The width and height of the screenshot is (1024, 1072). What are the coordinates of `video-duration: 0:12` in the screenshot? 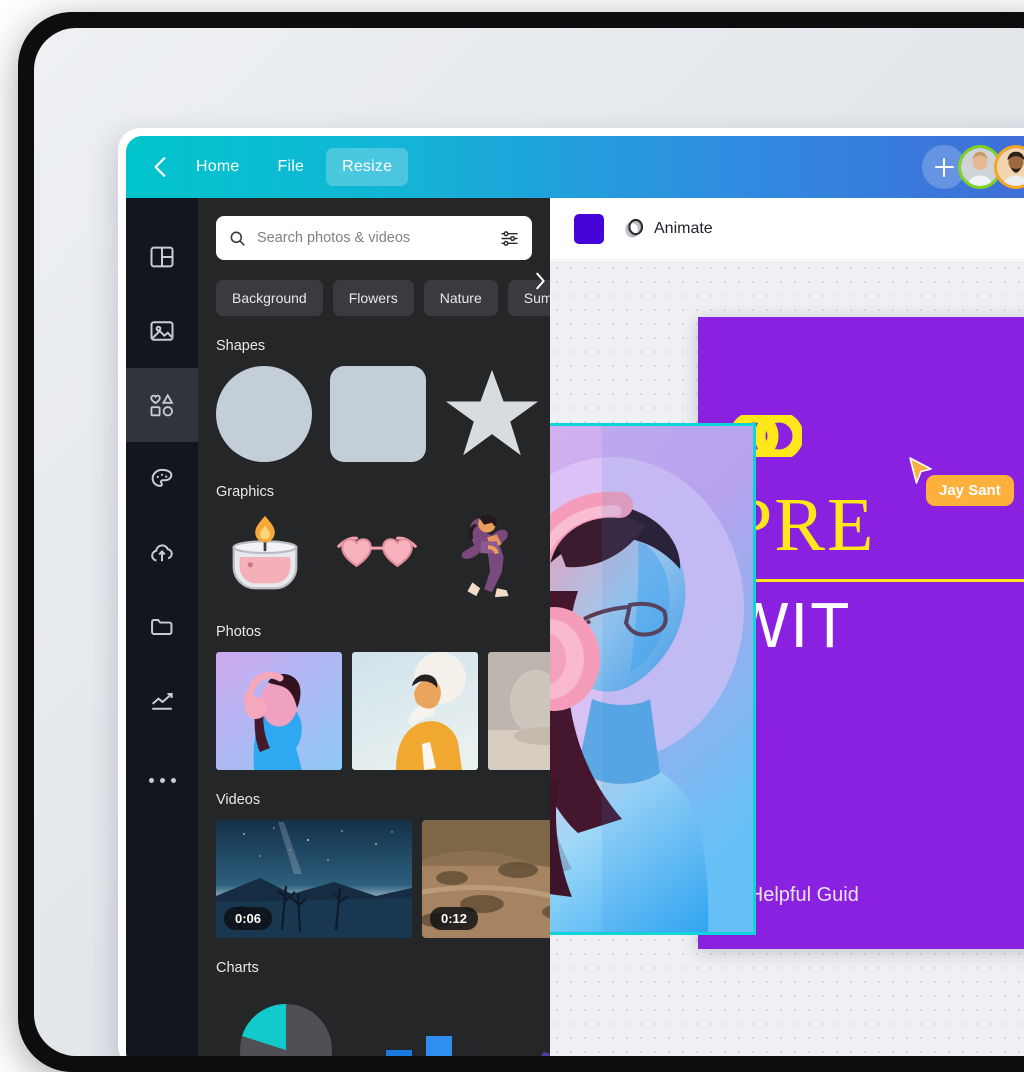 It's located at (454, 918).